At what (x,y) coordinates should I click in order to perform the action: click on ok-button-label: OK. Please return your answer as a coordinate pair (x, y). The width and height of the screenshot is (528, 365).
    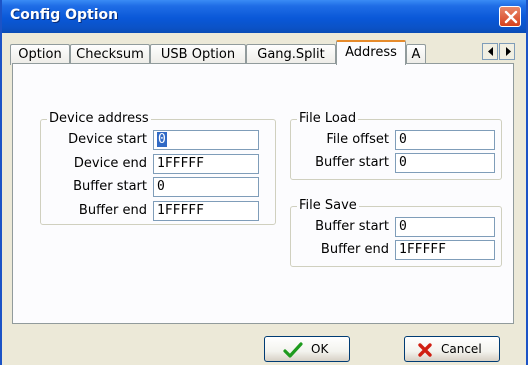
    Looking at the image, I should click on (320, 349).